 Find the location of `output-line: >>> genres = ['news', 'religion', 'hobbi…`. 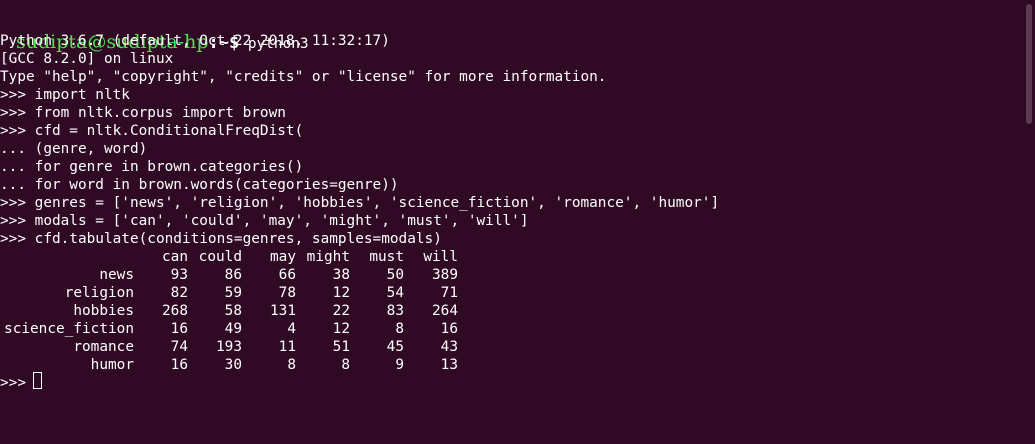

output-line: >>> genres = ['news', 'religion', 'hobbi… is located at coordinates (360, 203).